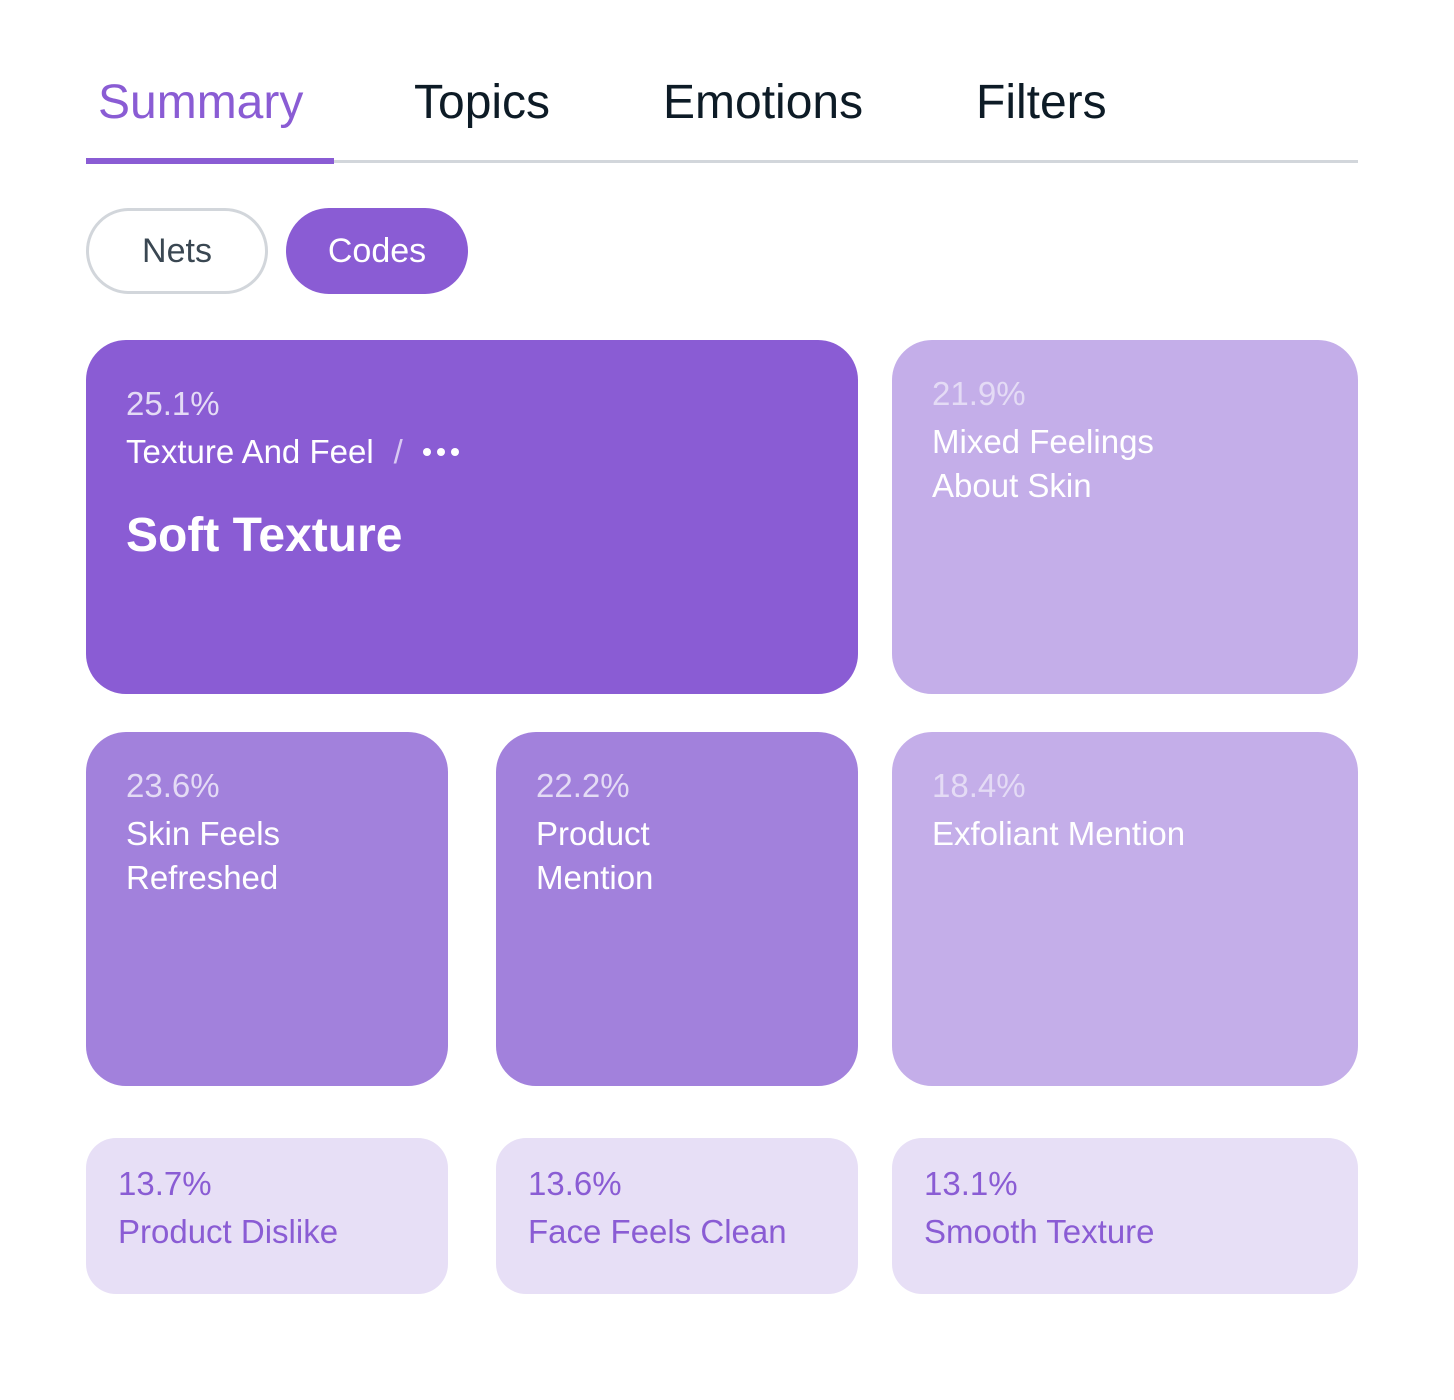 This screenshot has width=1454, height=1400. Describe the element at coordinates (677, 909) in the screenshot. I see `tile-product-mention: 22.2% Product Mention` at that location.